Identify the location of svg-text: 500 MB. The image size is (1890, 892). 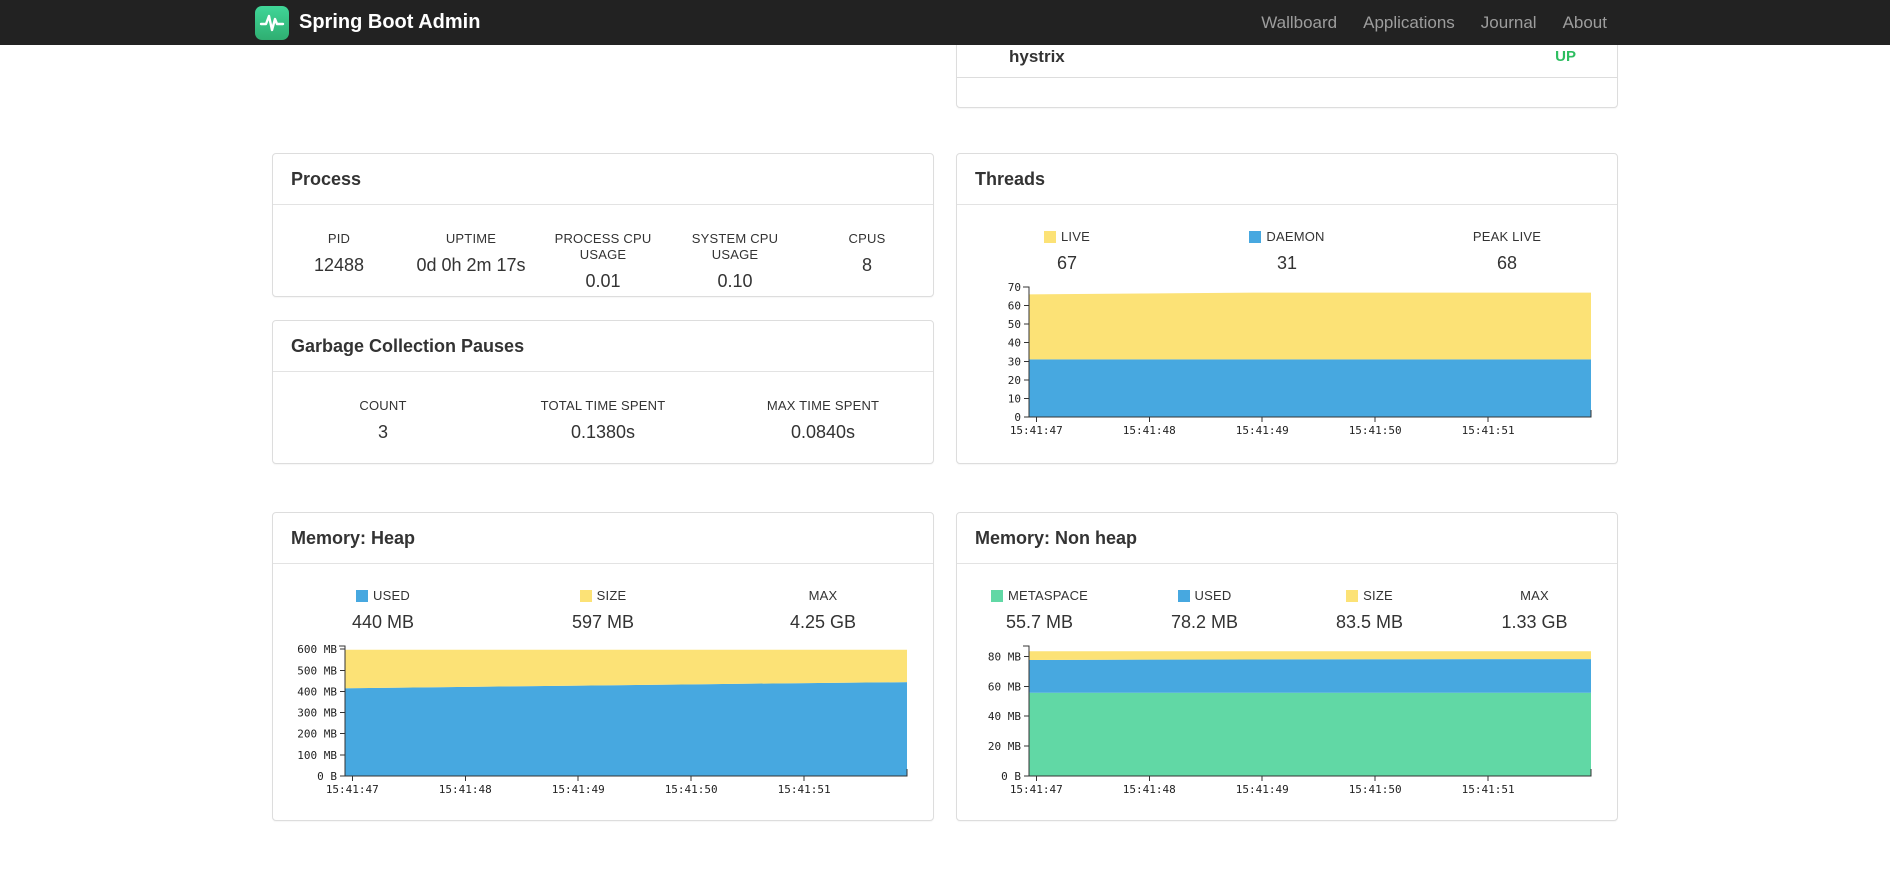
(317, 670).